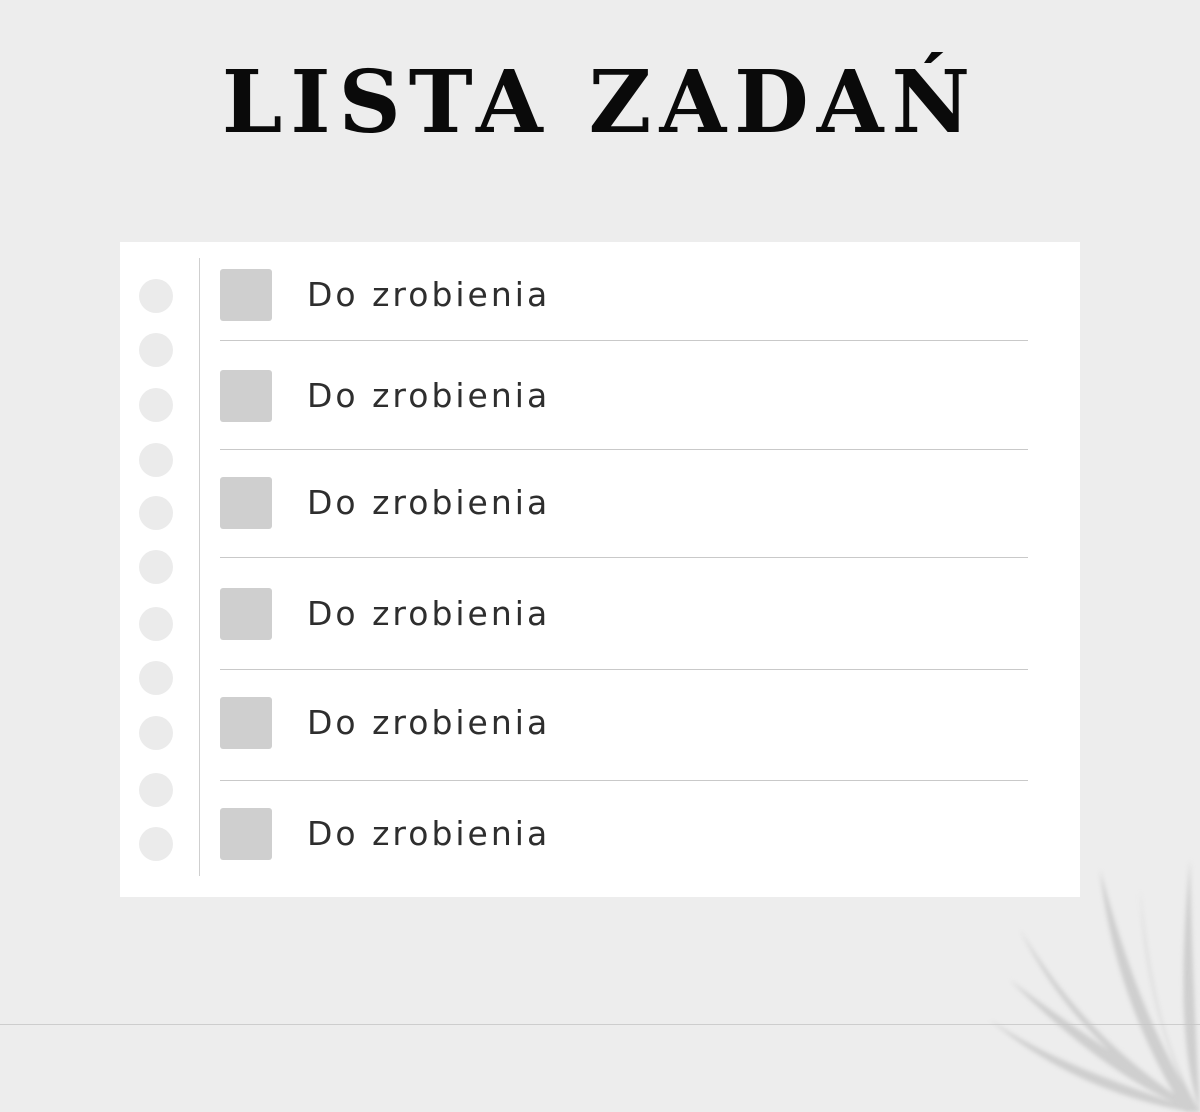 This screenshot has height=1112, width=1200. I want to click on binder-holes, so click(160, 569).